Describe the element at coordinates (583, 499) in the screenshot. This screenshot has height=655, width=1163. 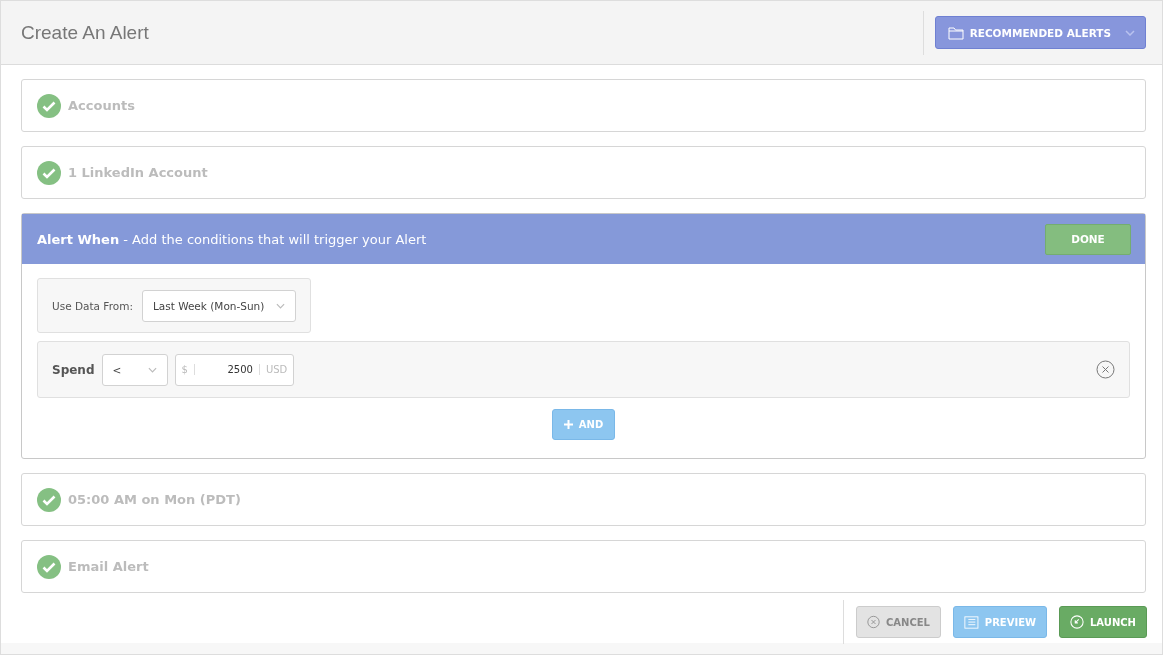
I see `step-card: 05:00 AM on Mon (PDT)` at that location.